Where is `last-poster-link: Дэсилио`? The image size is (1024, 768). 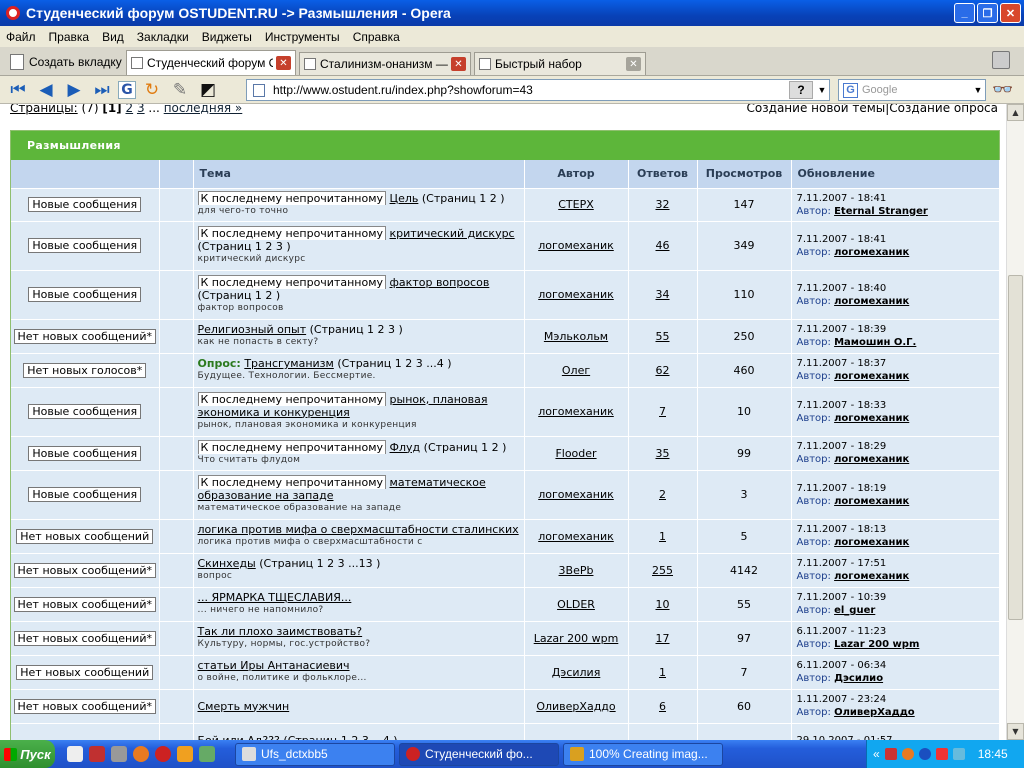
last-poster-link: Дэсилио is located at coordinates (858, 678).